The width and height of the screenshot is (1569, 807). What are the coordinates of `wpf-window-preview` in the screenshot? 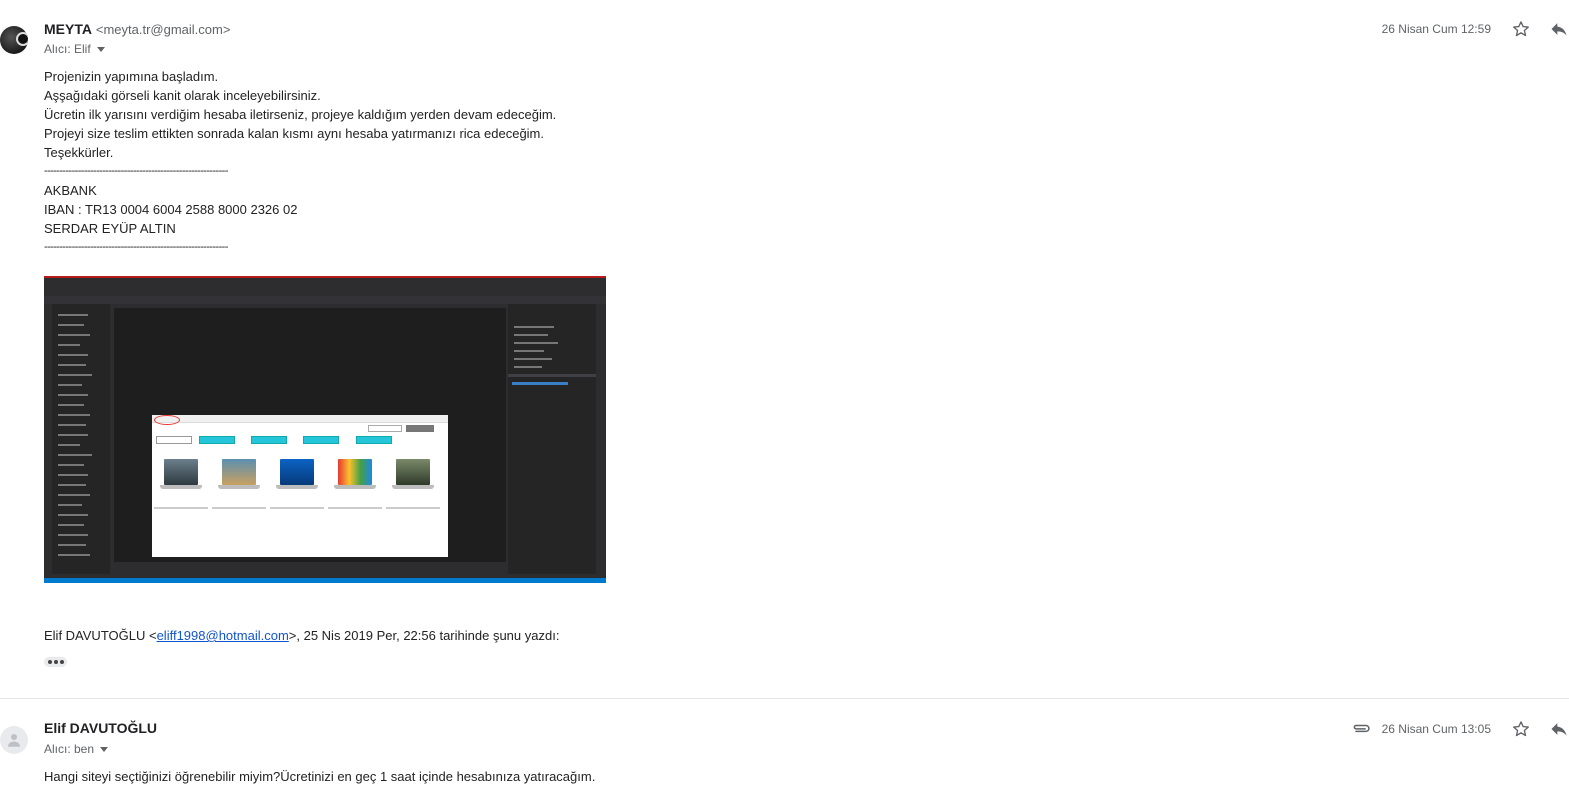 It's located at (300, 486).